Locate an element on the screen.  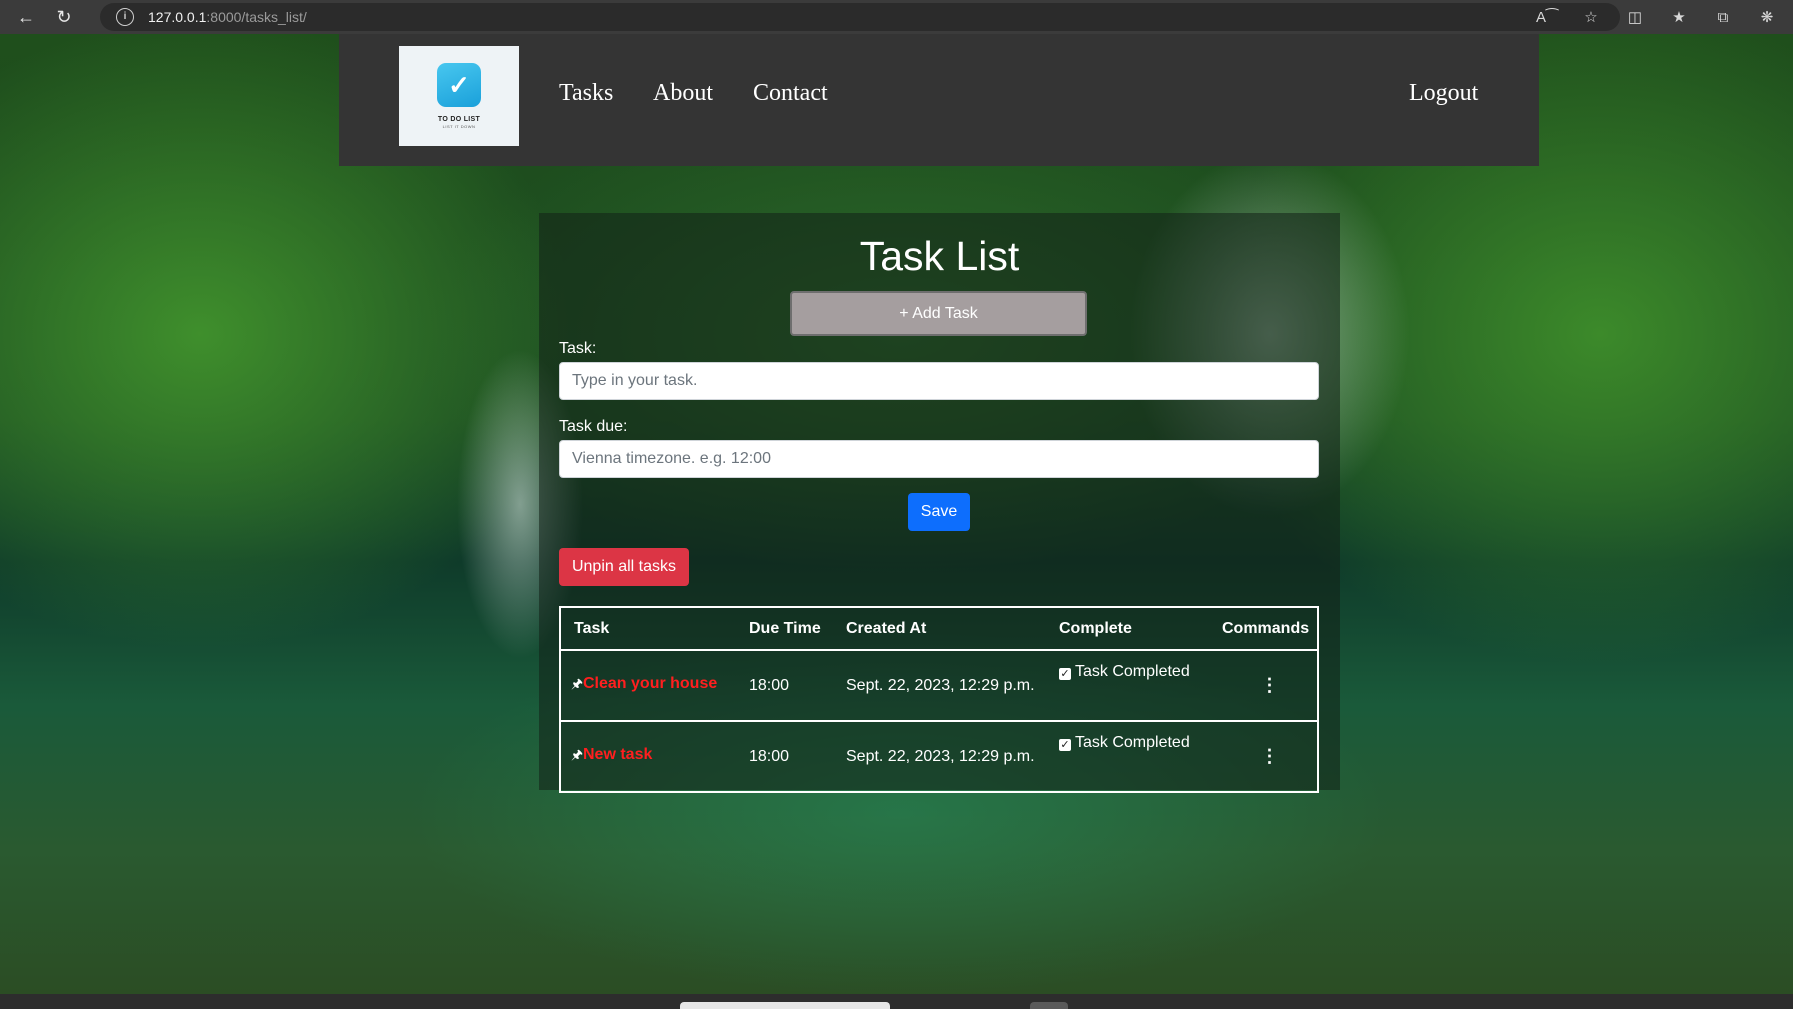
nav-link-contact: Contact is located at coordinates (790, 93).